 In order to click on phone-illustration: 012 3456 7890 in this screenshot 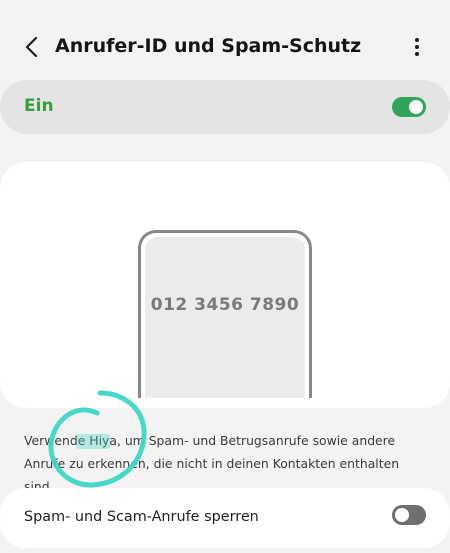, I will do `click(225, 314)`.